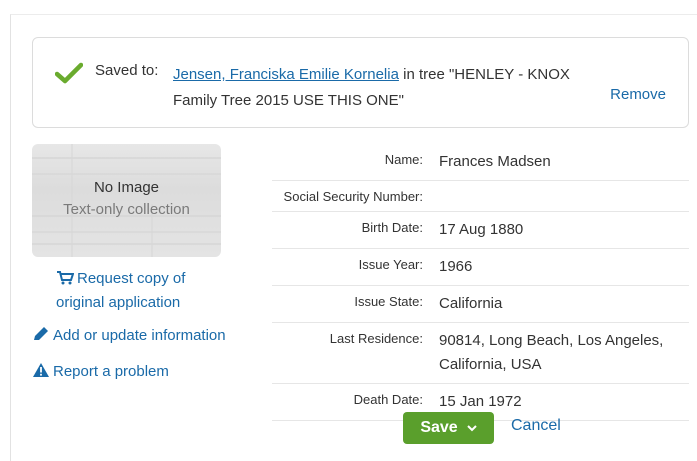 This screenshot has width=697, height=461. Describe the element at coordinates (471, 428) in the screenshot. I see `chevron-down-icon` at that location.